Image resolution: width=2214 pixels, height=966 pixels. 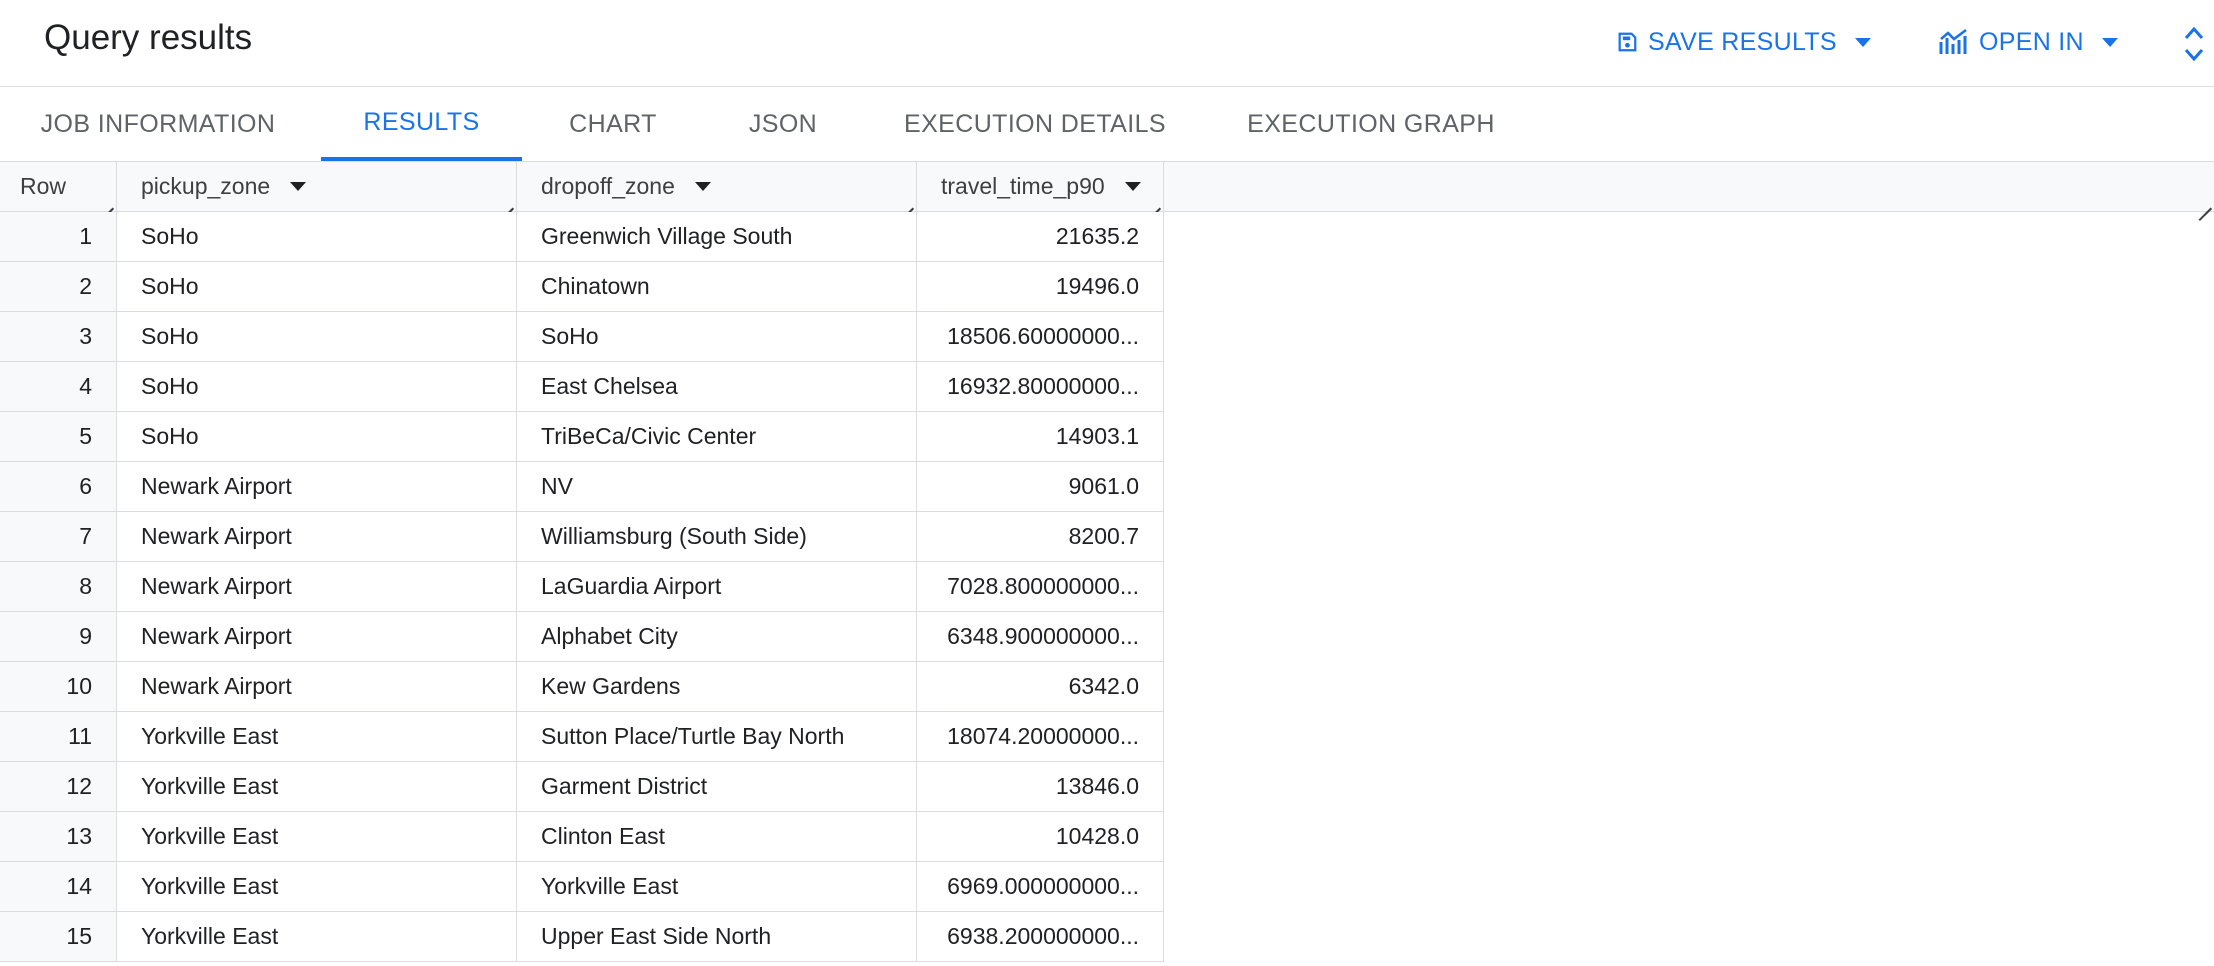 I want to click on table-row: 1 SoHo Greenwich Village South 21635.2, so click(x=582, y=237).